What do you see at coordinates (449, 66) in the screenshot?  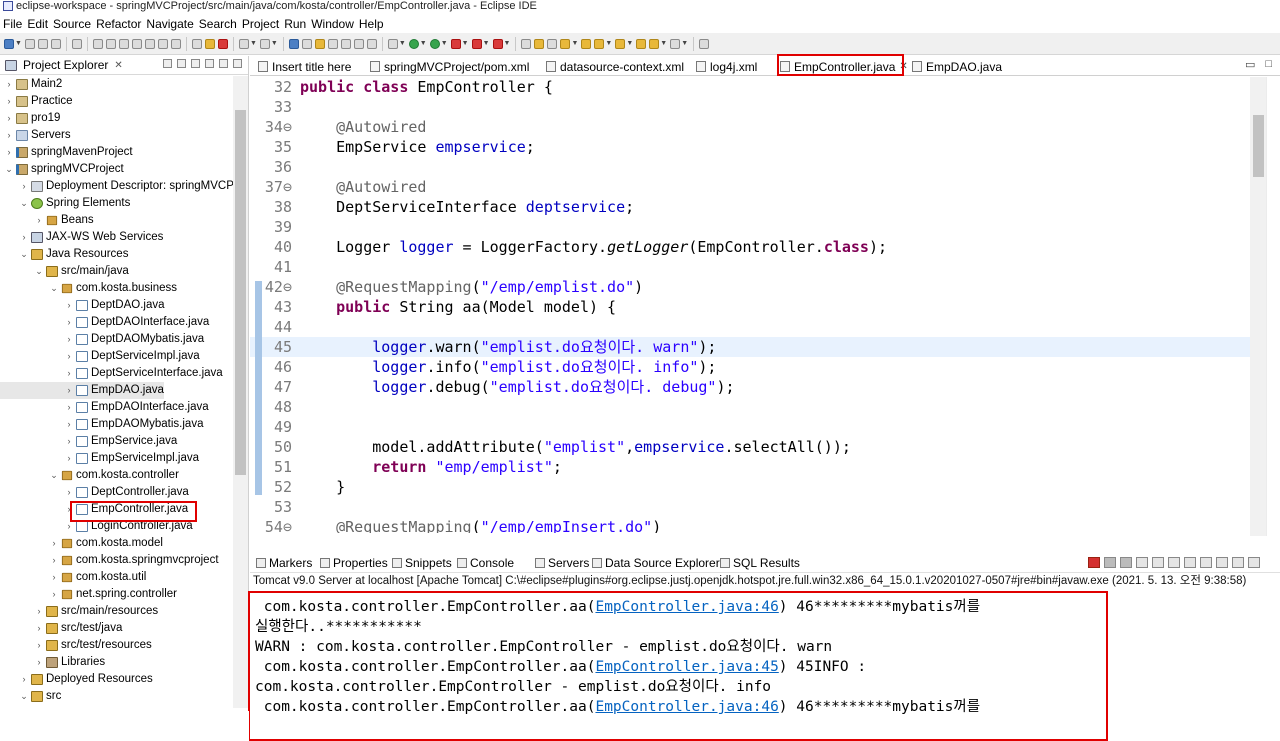 I see `tab-pom-xml: springMVCProject/pom.xml` at bounding box center [449, 66].